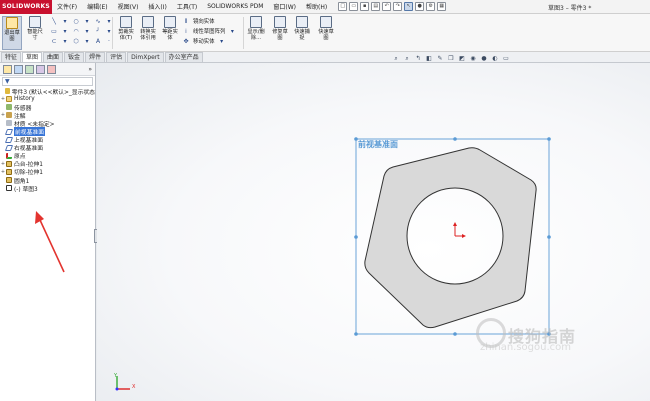 The height and width of the screenshot is (401, 650). I want to click on watermark-url: zhinan.sogou.com, so click(526, 347).